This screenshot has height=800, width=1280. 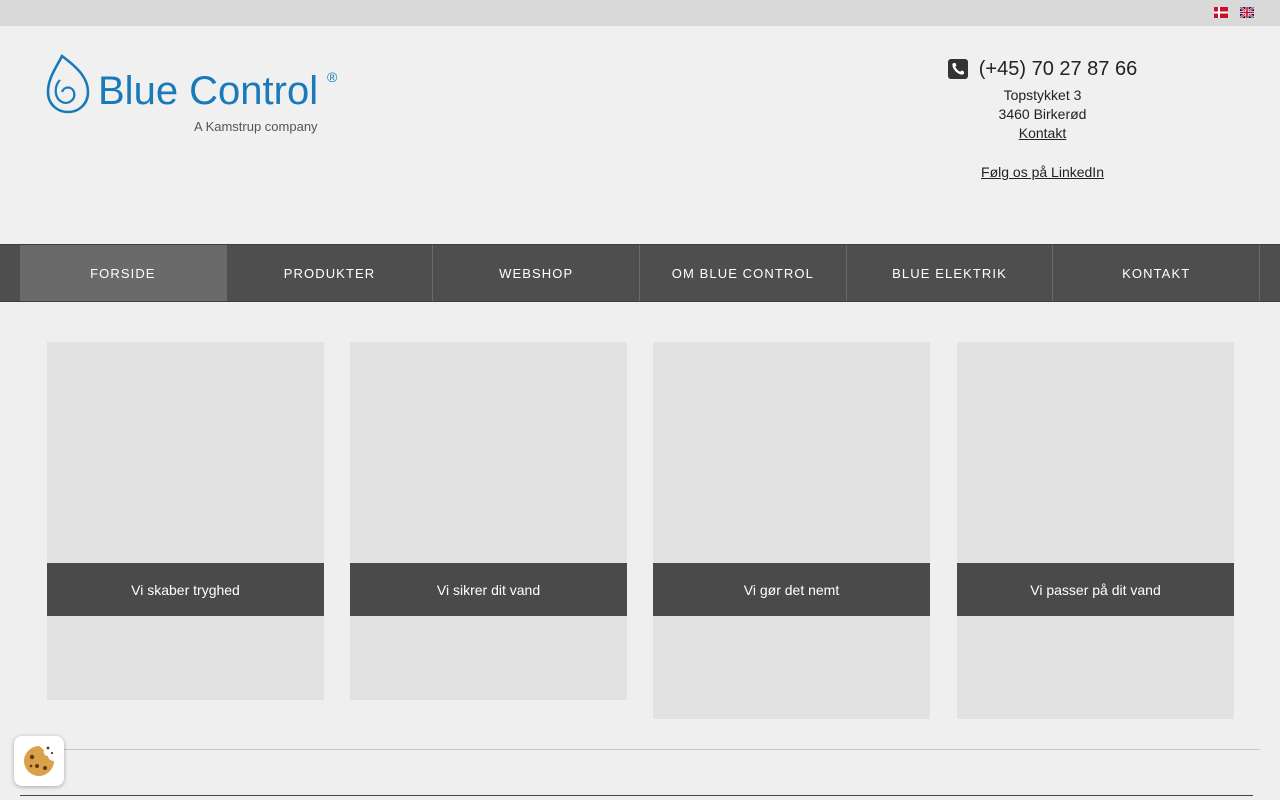 What do you see at coordinates (1042, 95) in the screenshot?
I see `address-street: Topstykket 3` at bounding box center [1042, 95].